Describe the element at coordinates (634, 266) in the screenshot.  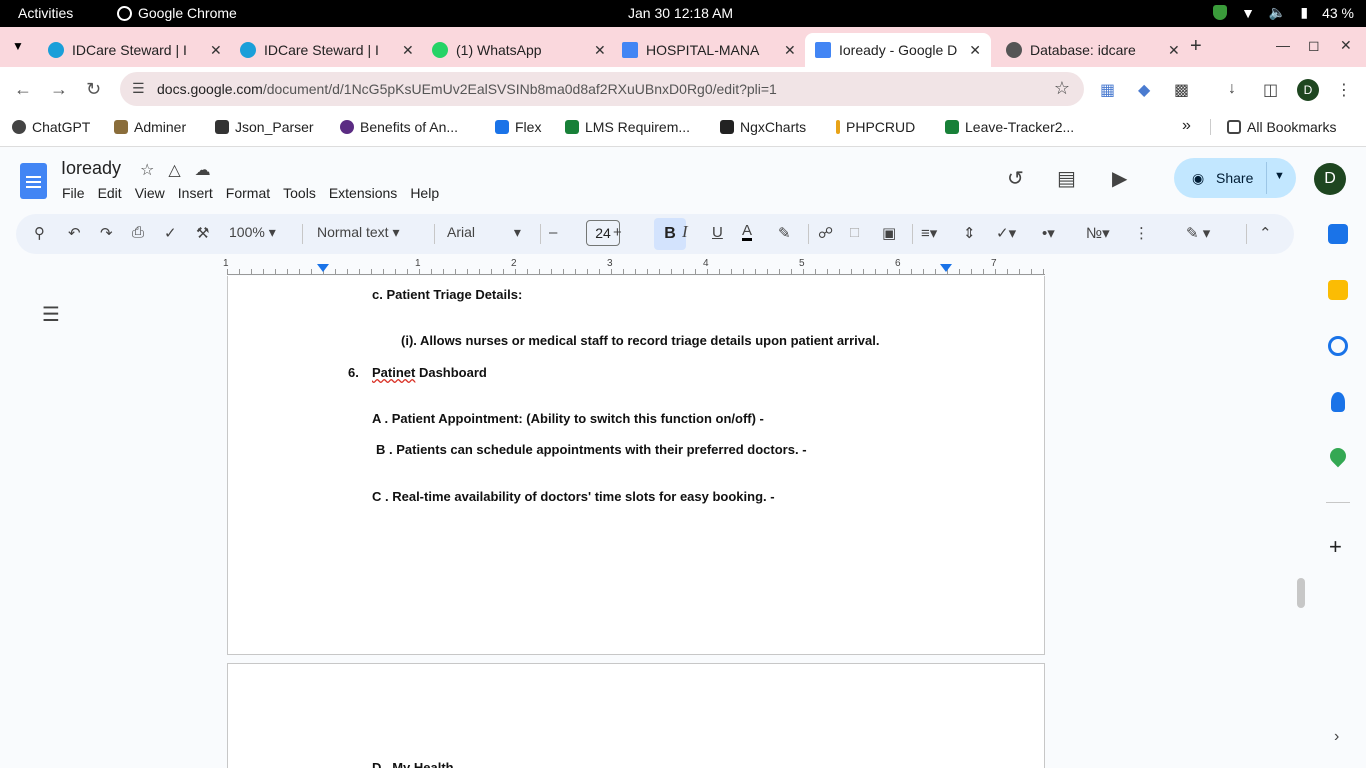
I see `horizontal-ruler: 1 1 2 3 4 5 6 7` at that location.